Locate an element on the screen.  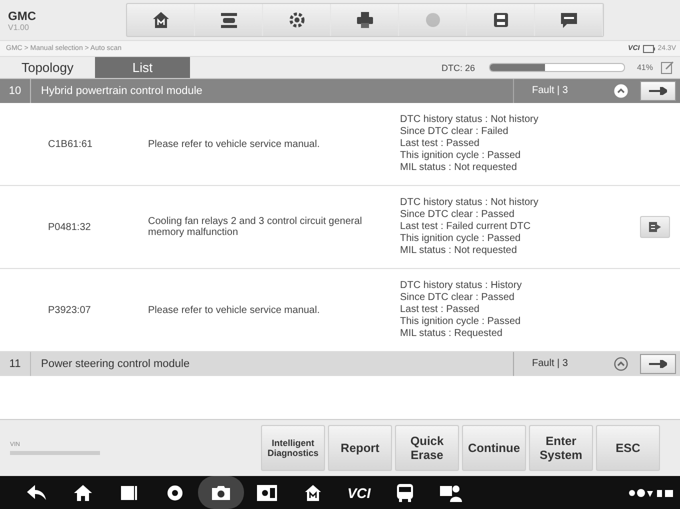
action-button: Continue is located at coordinates (494, 448).